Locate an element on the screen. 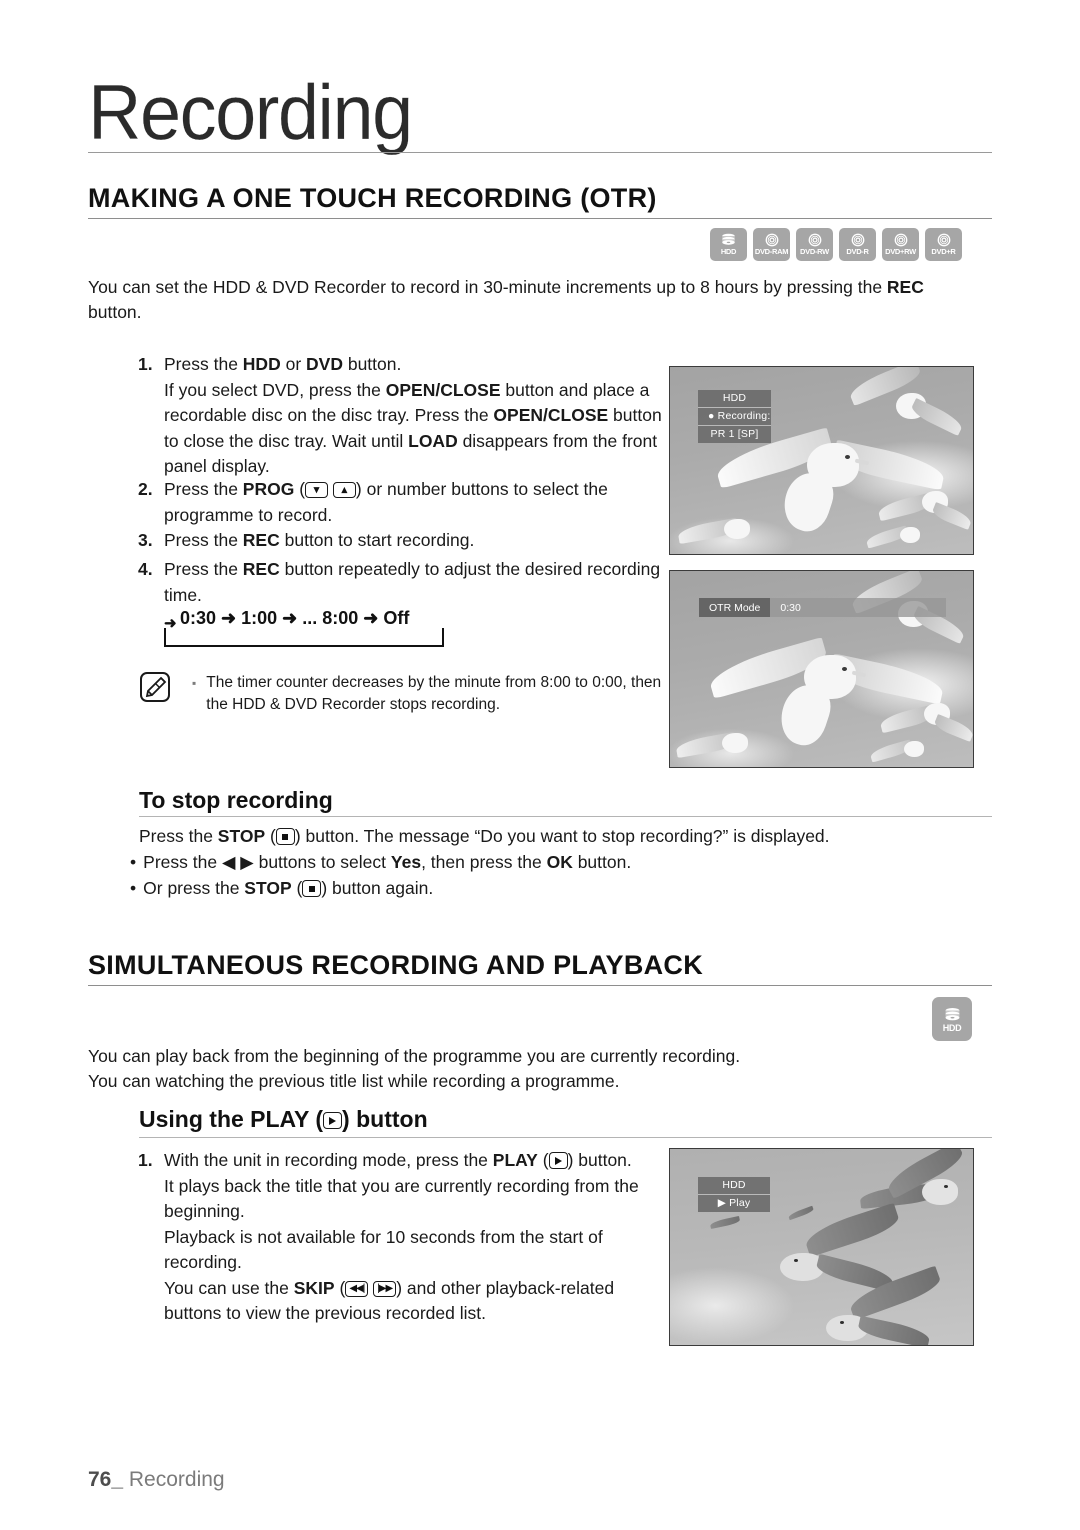 The width and height of the screenshot is (1080, 1530). subheading-to-stop-recording: To stop recording is located at coordinates (236, 800).